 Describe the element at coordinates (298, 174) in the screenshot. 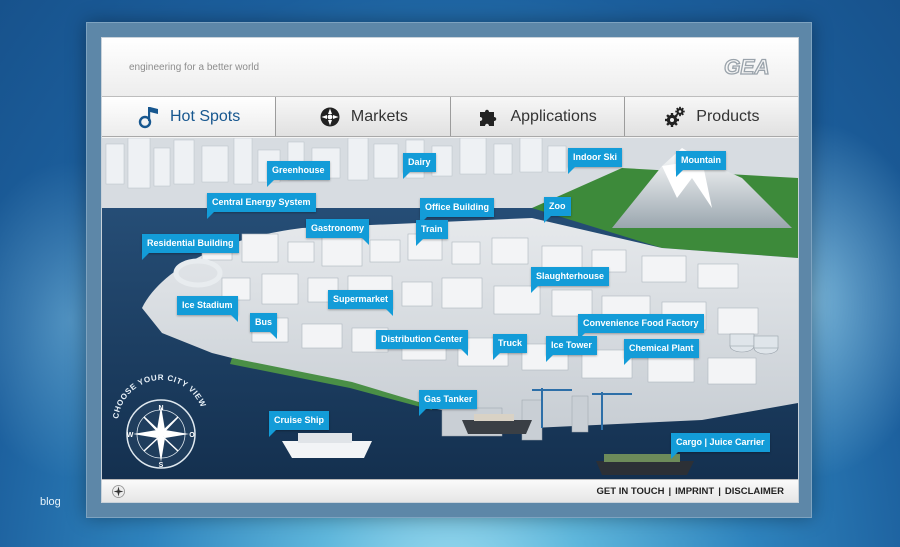

I see `hotspot-greenhouse: Greenhouse` at that location.